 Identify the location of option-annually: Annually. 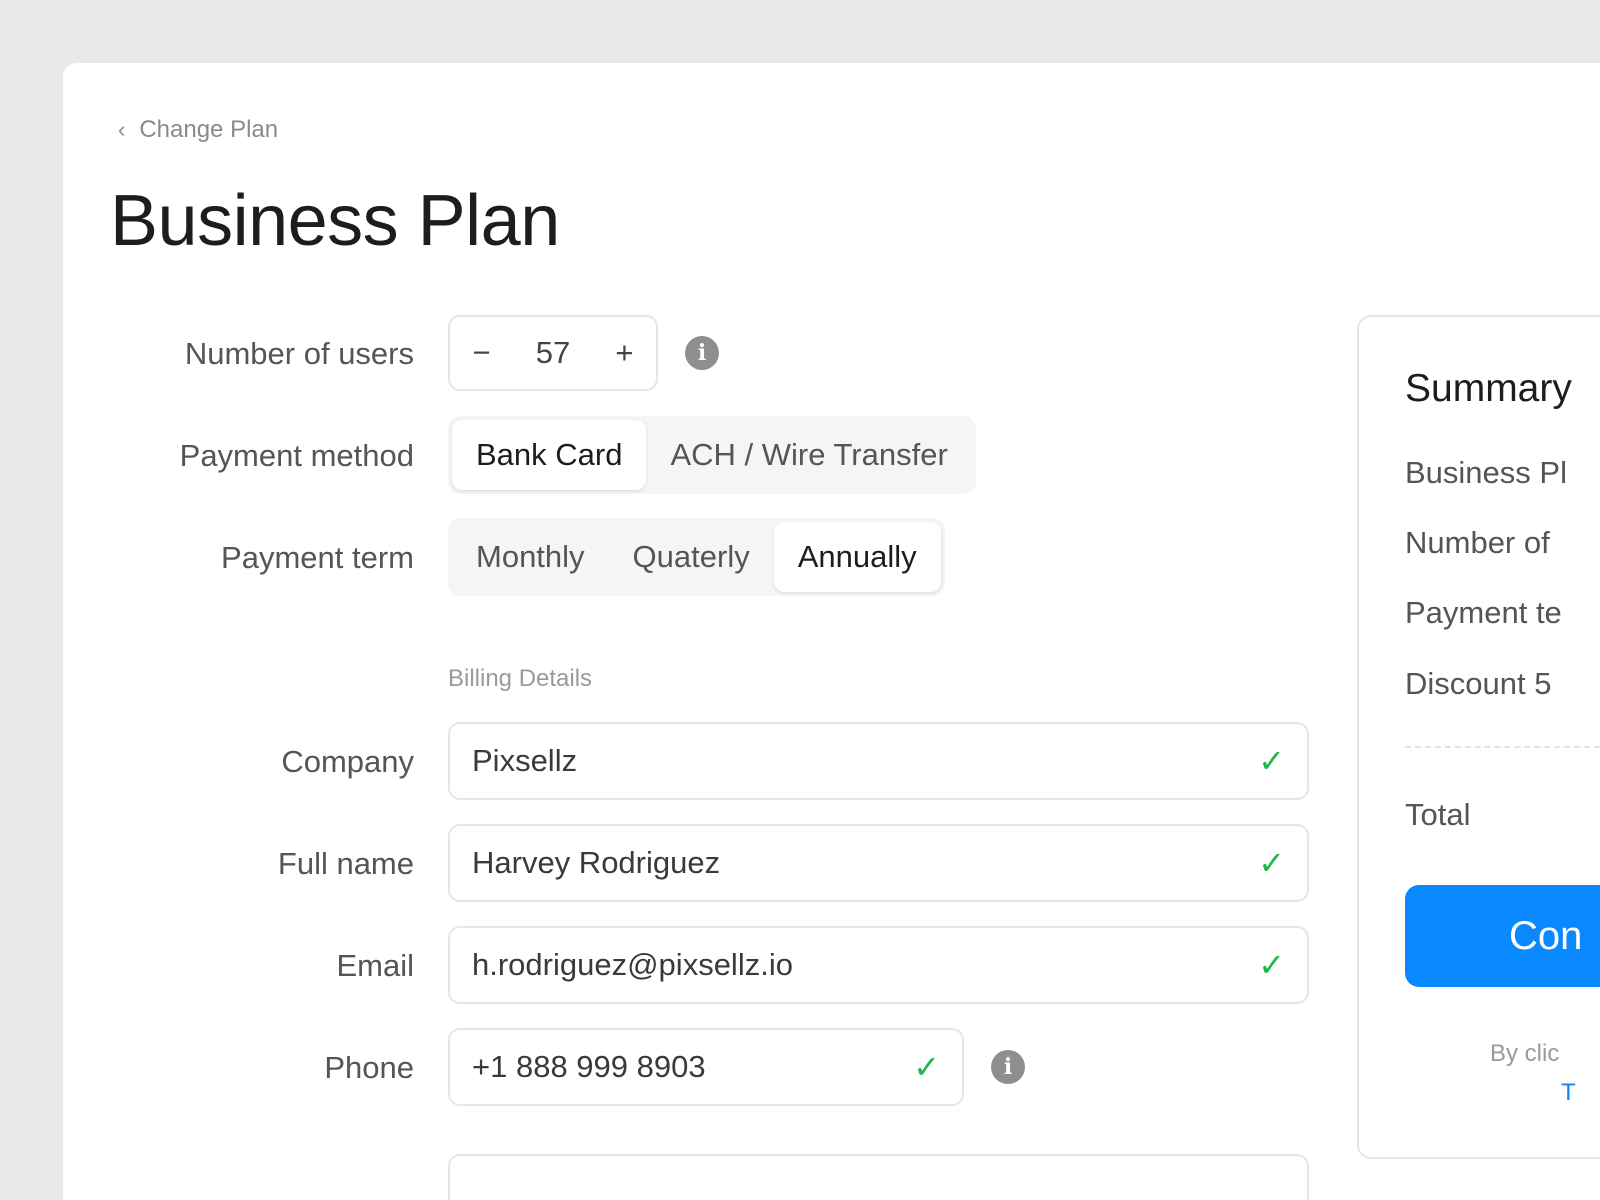
(857, 557).